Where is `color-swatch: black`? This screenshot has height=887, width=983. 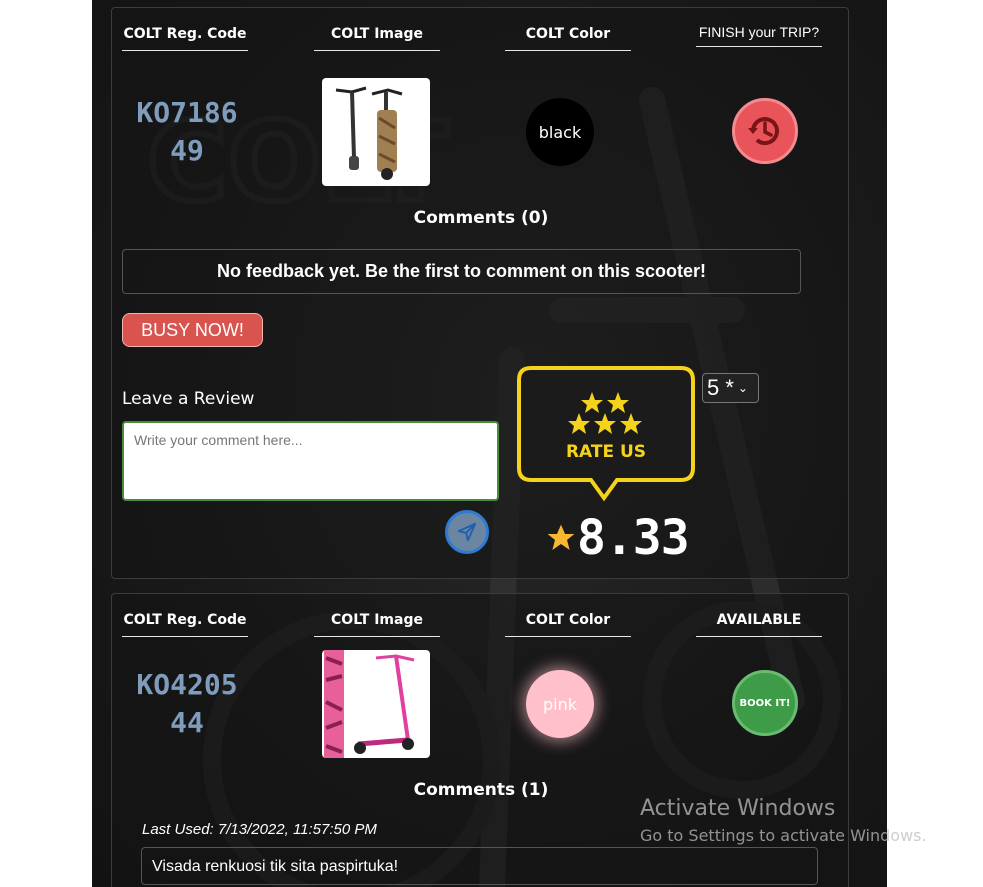 color-swatch: black is located at coordinates (560, 132).